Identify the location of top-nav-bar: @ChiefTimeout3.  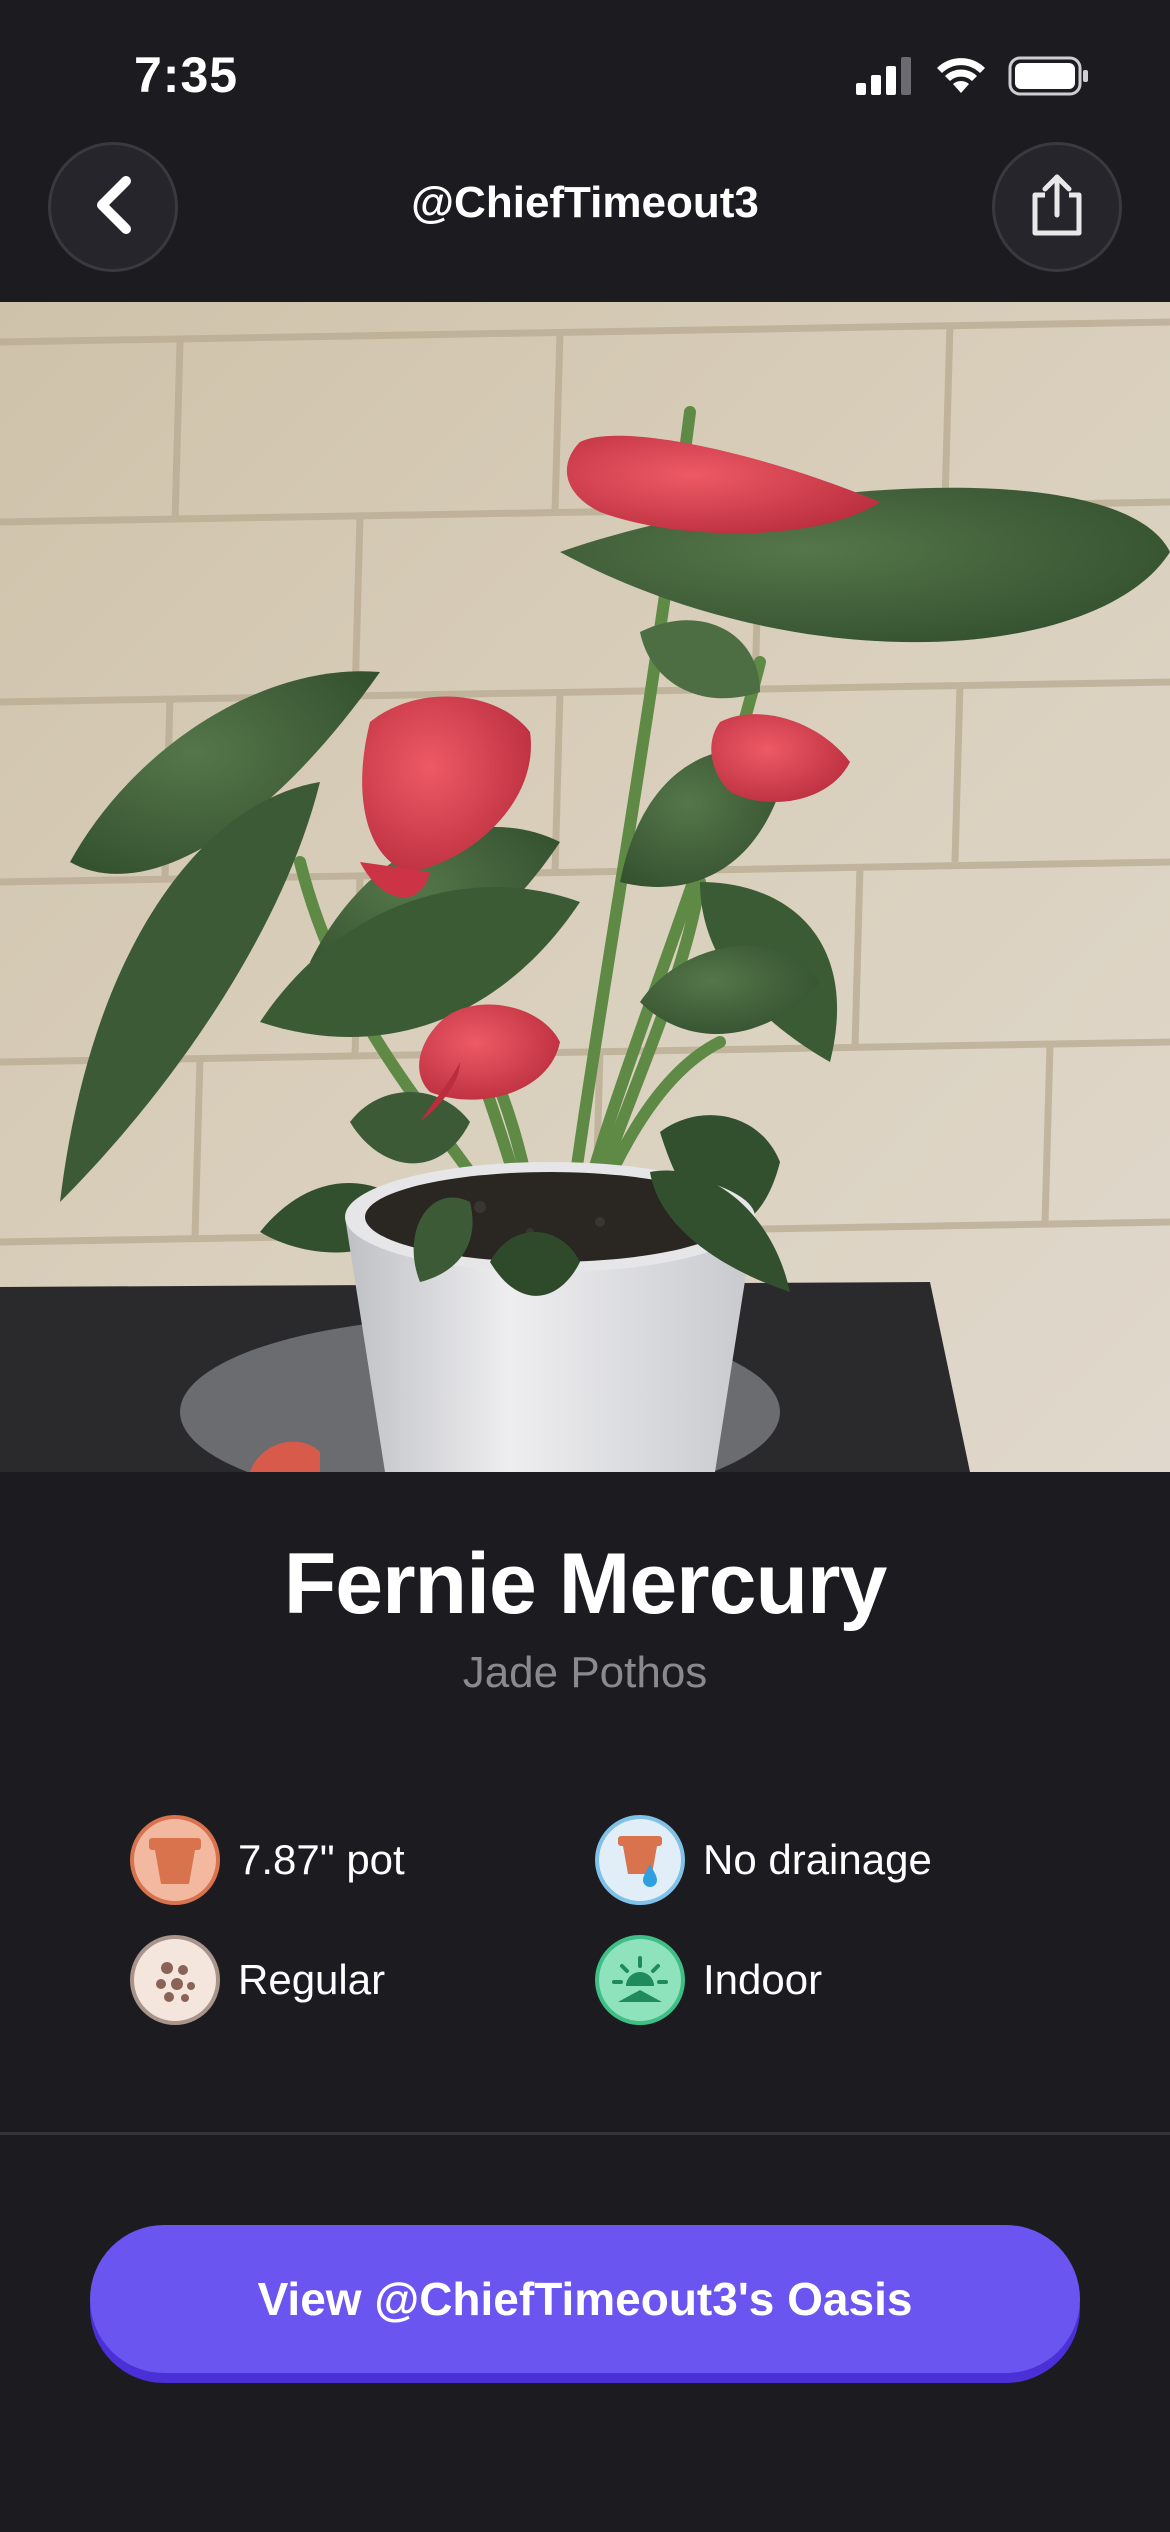
(585, 206).